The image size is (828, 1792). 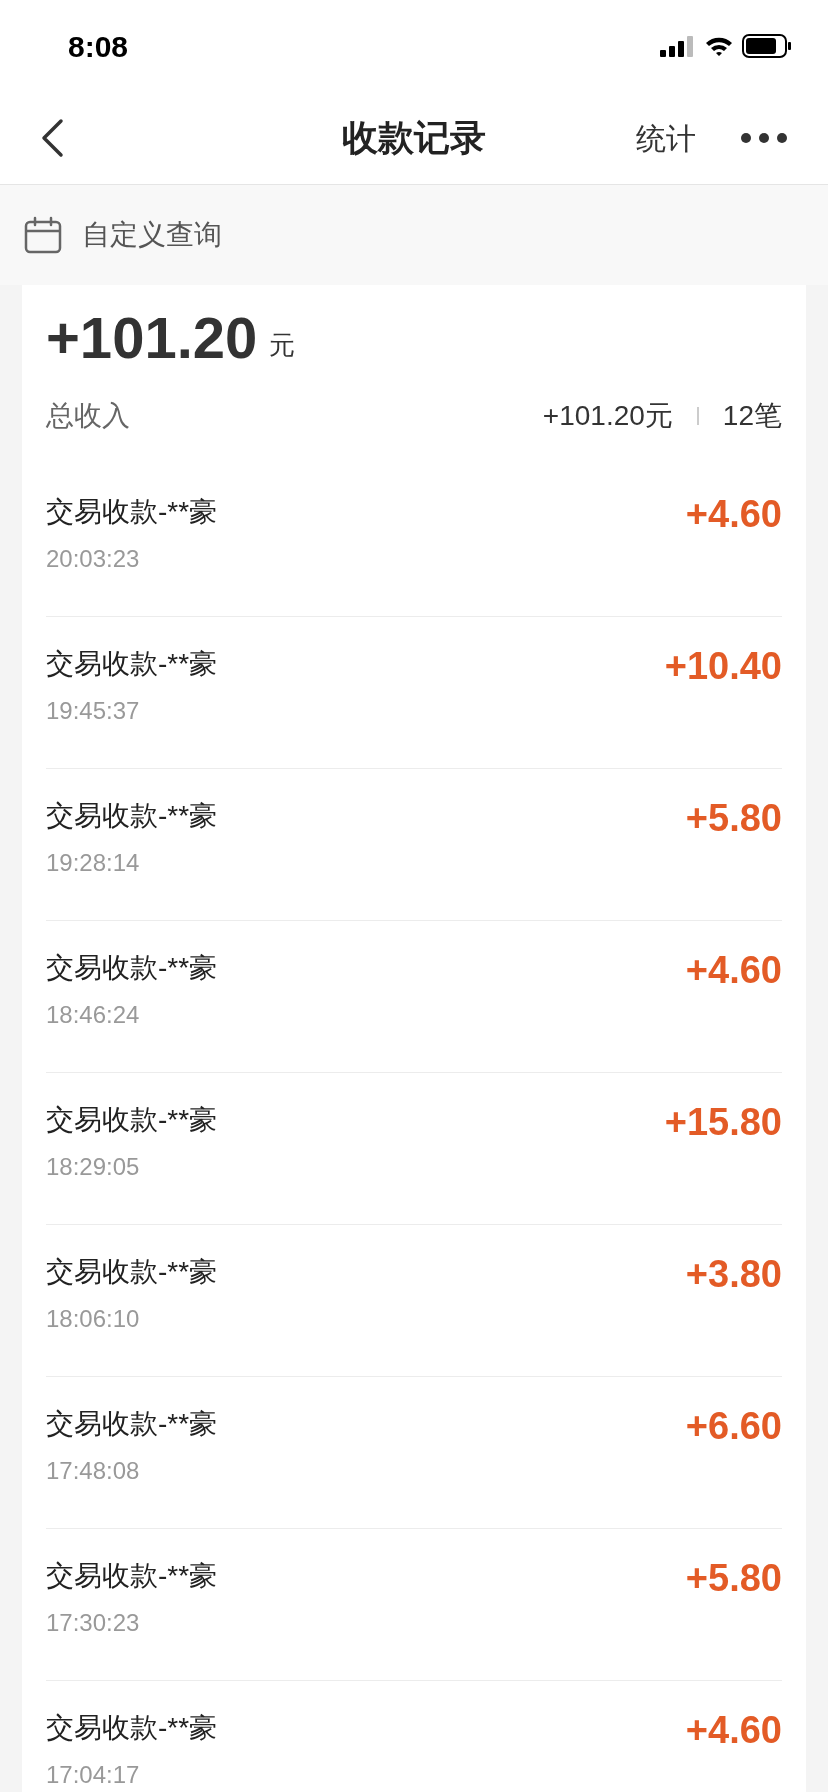 What do you see at coordinates (93, 711) in the screenshot?
I see `record-time: 19:45:37` at bounding box center [93, 711].